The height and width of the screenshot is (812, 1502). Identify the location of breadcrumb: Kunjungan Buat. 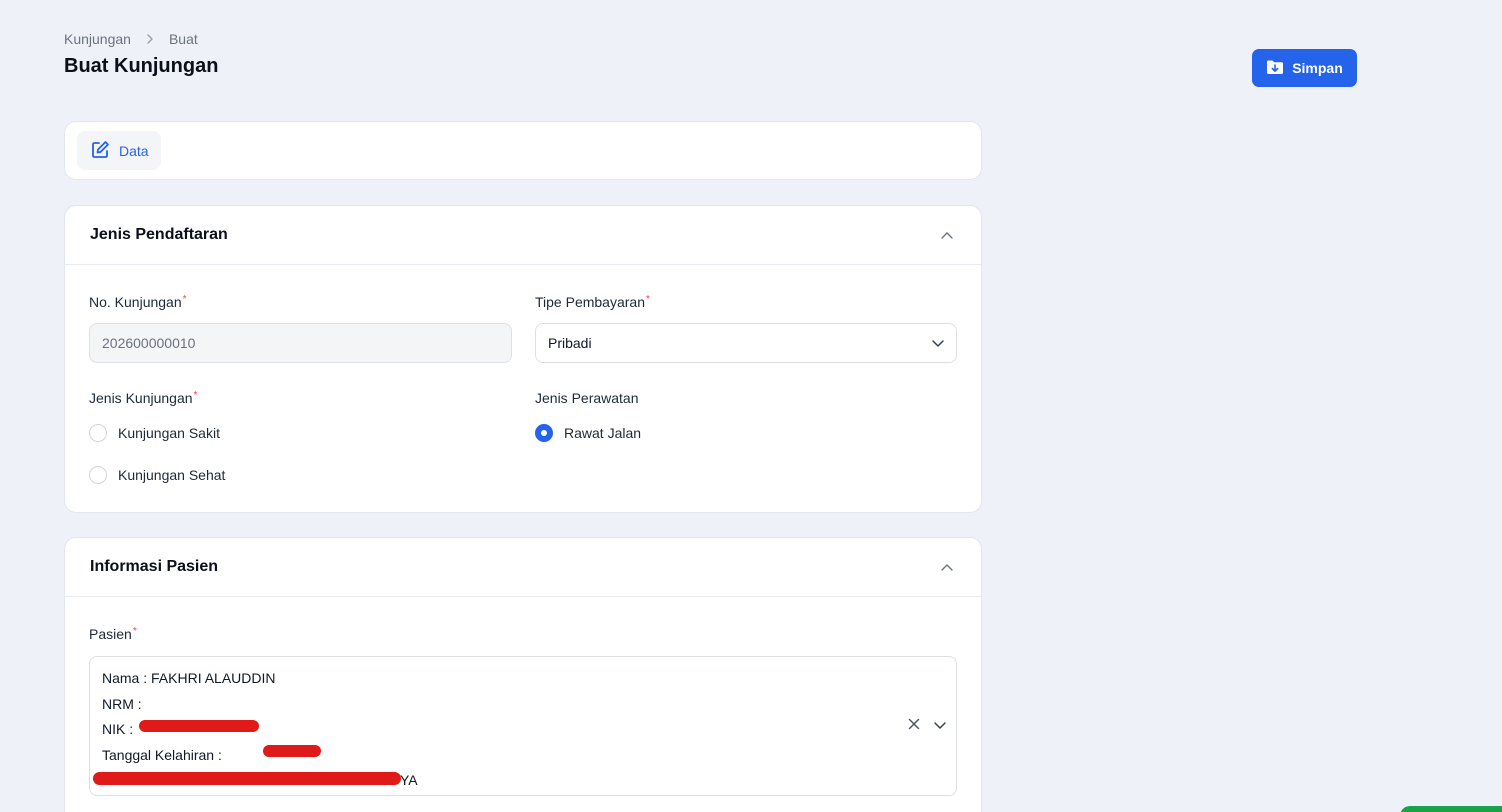
(131, 39).